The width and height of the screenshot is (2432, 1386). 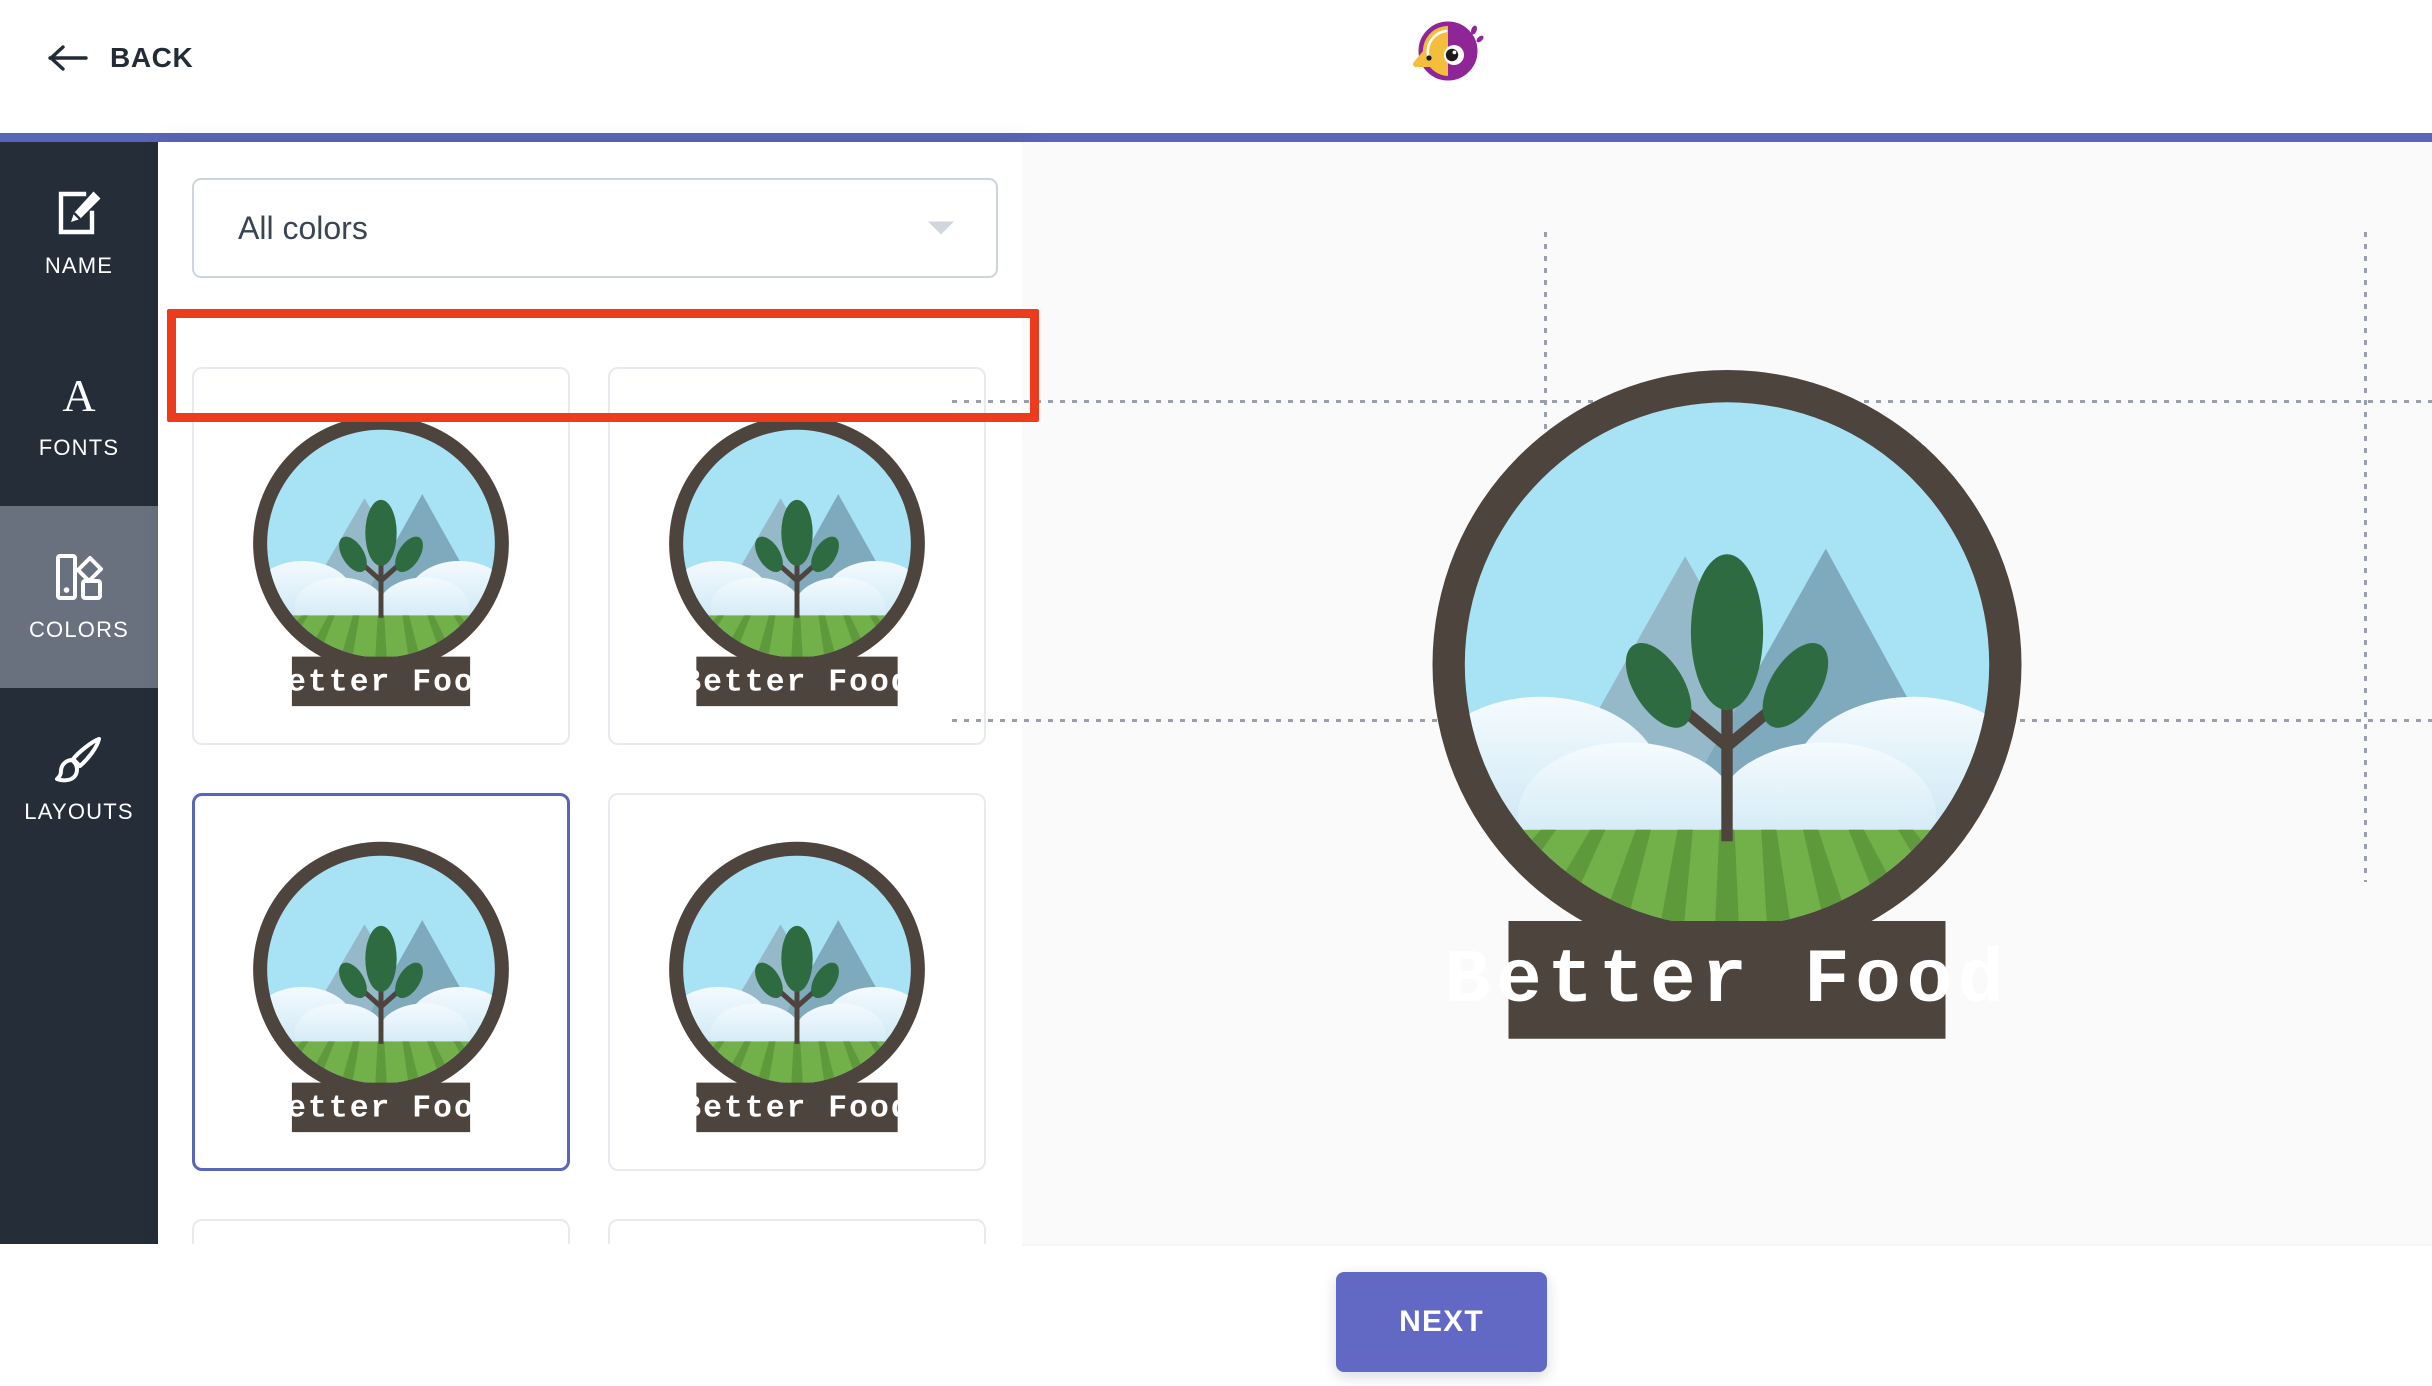 I want to click on logo-thumbnail-card-selected: Better Food, so click(x=381, y=982).